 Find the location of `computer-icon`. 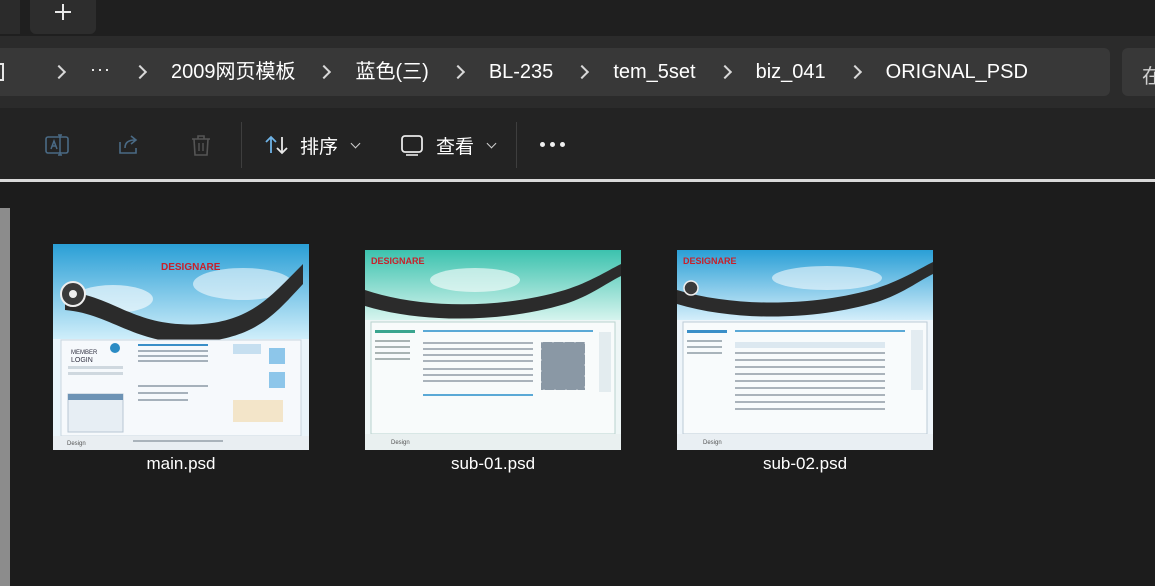

computer-icon is located at coordinates (2, 72).